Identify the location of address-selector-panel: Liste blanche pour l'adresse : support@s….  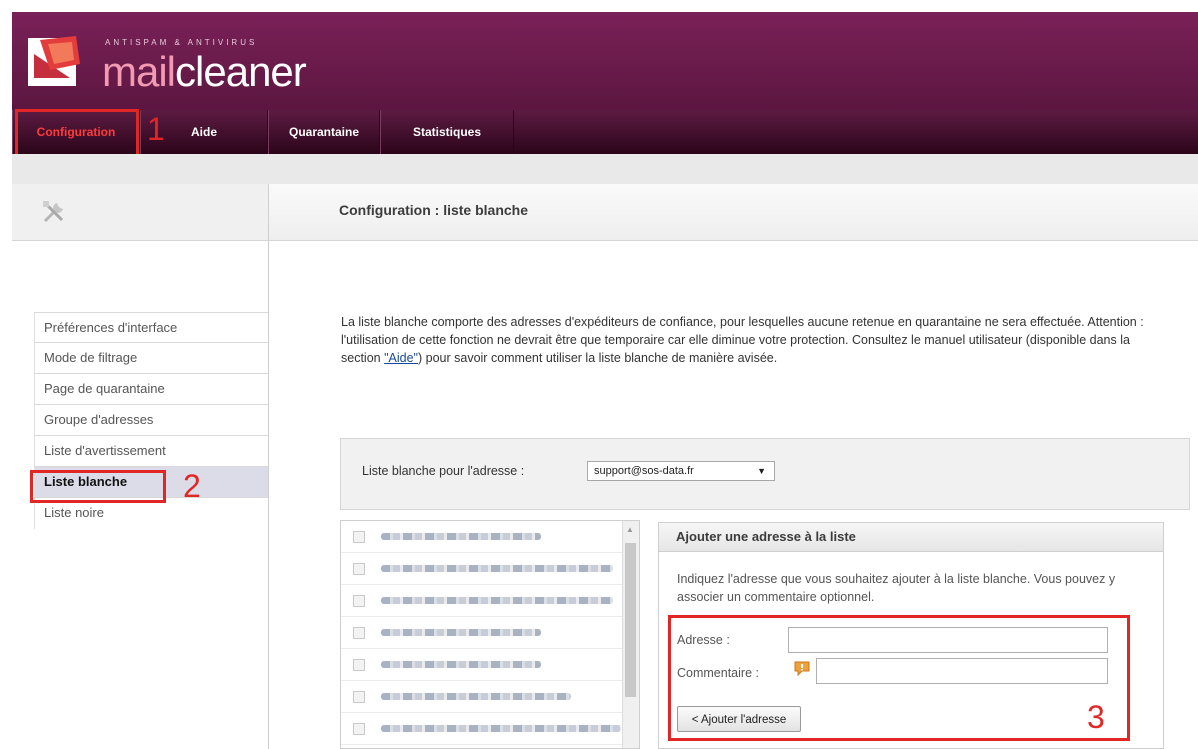
(765, 474).